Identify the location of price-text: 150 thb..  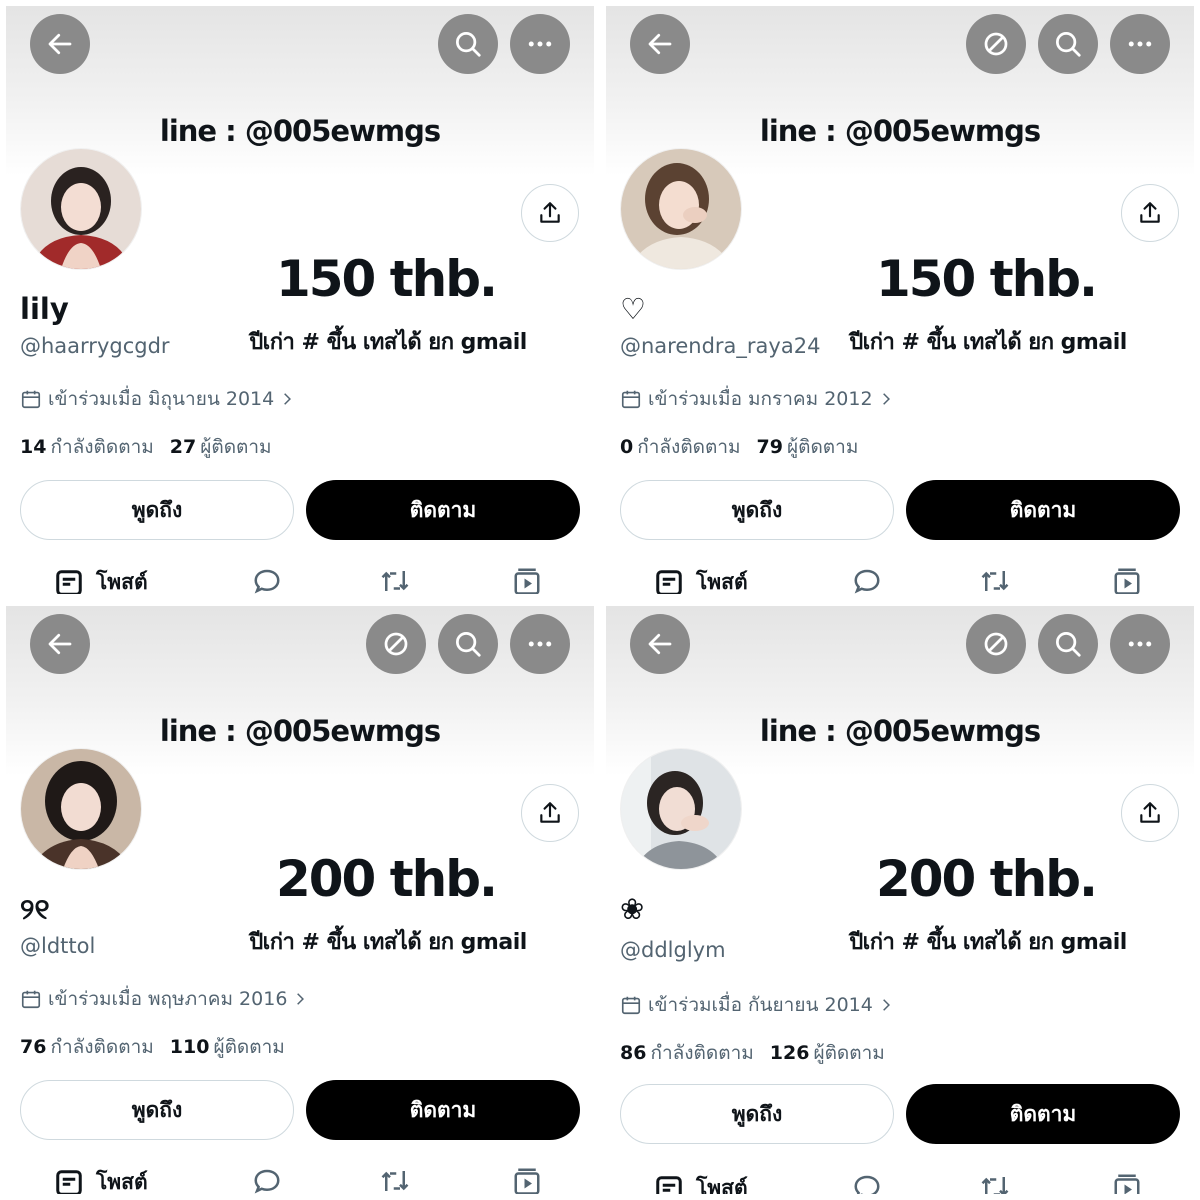
(386, 279).